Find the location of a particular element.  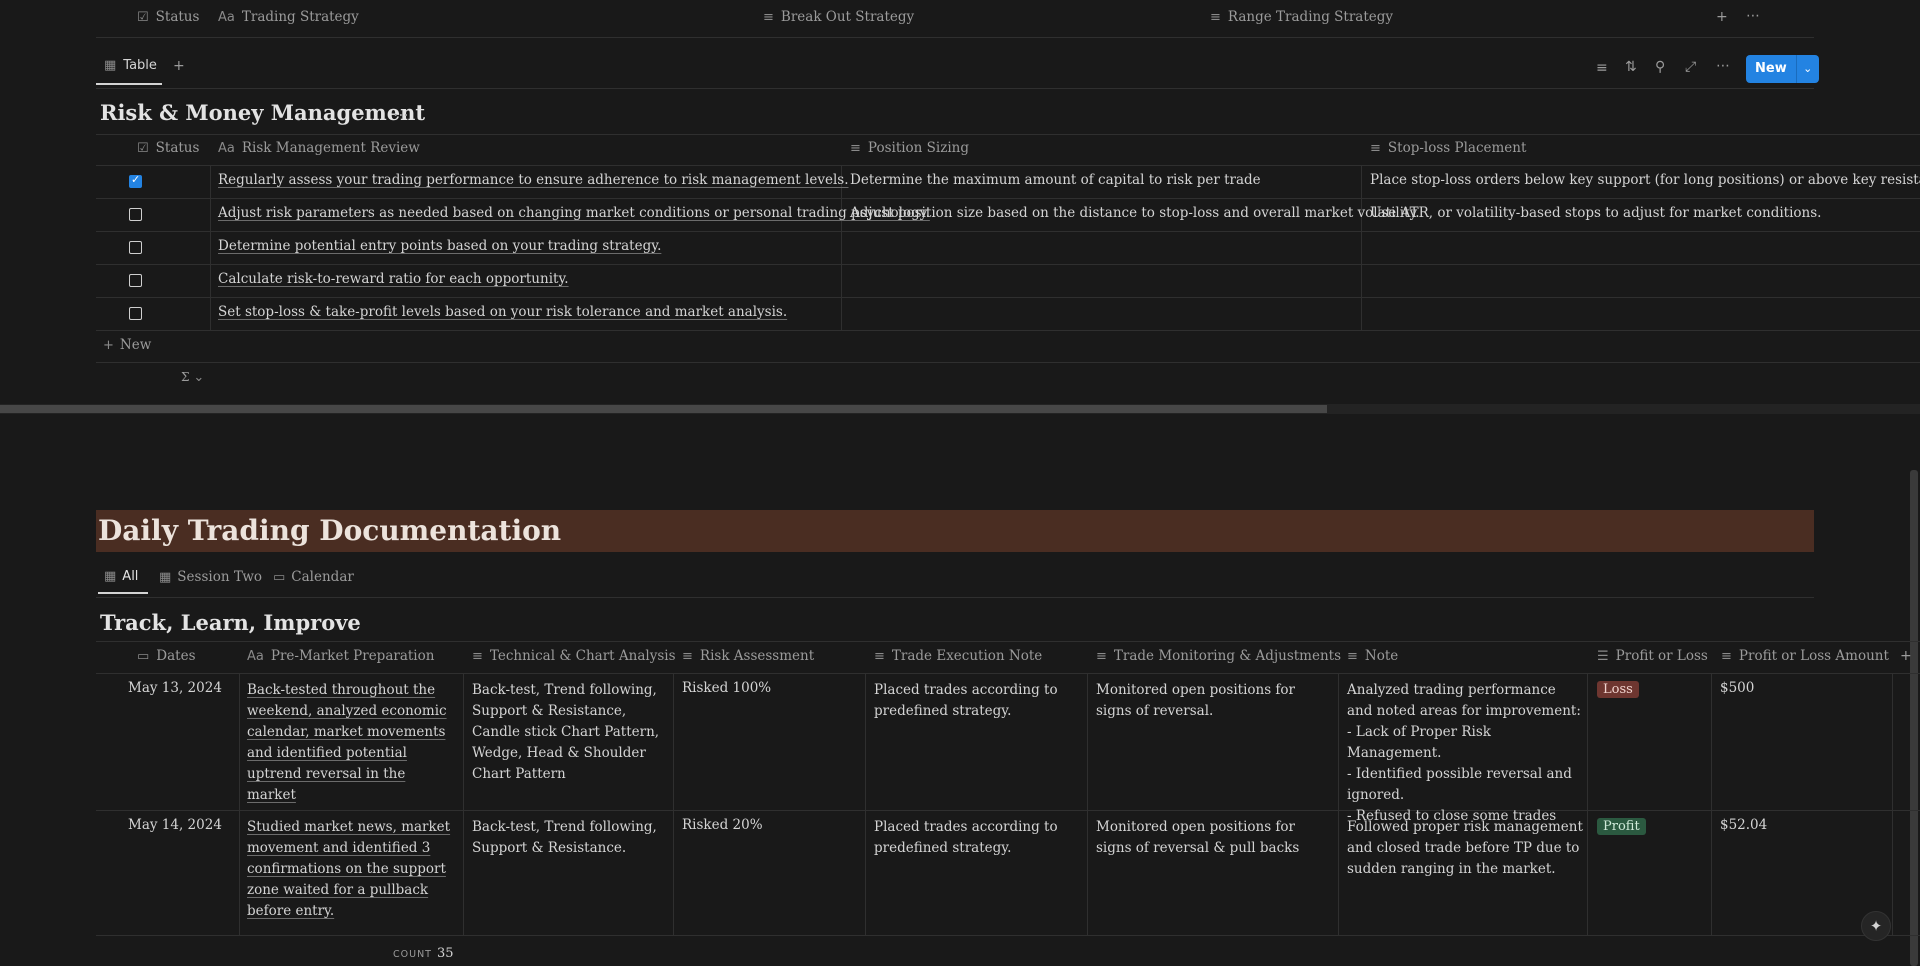

date-cell: May 13, 2024 is located at coordinates (175, 688).